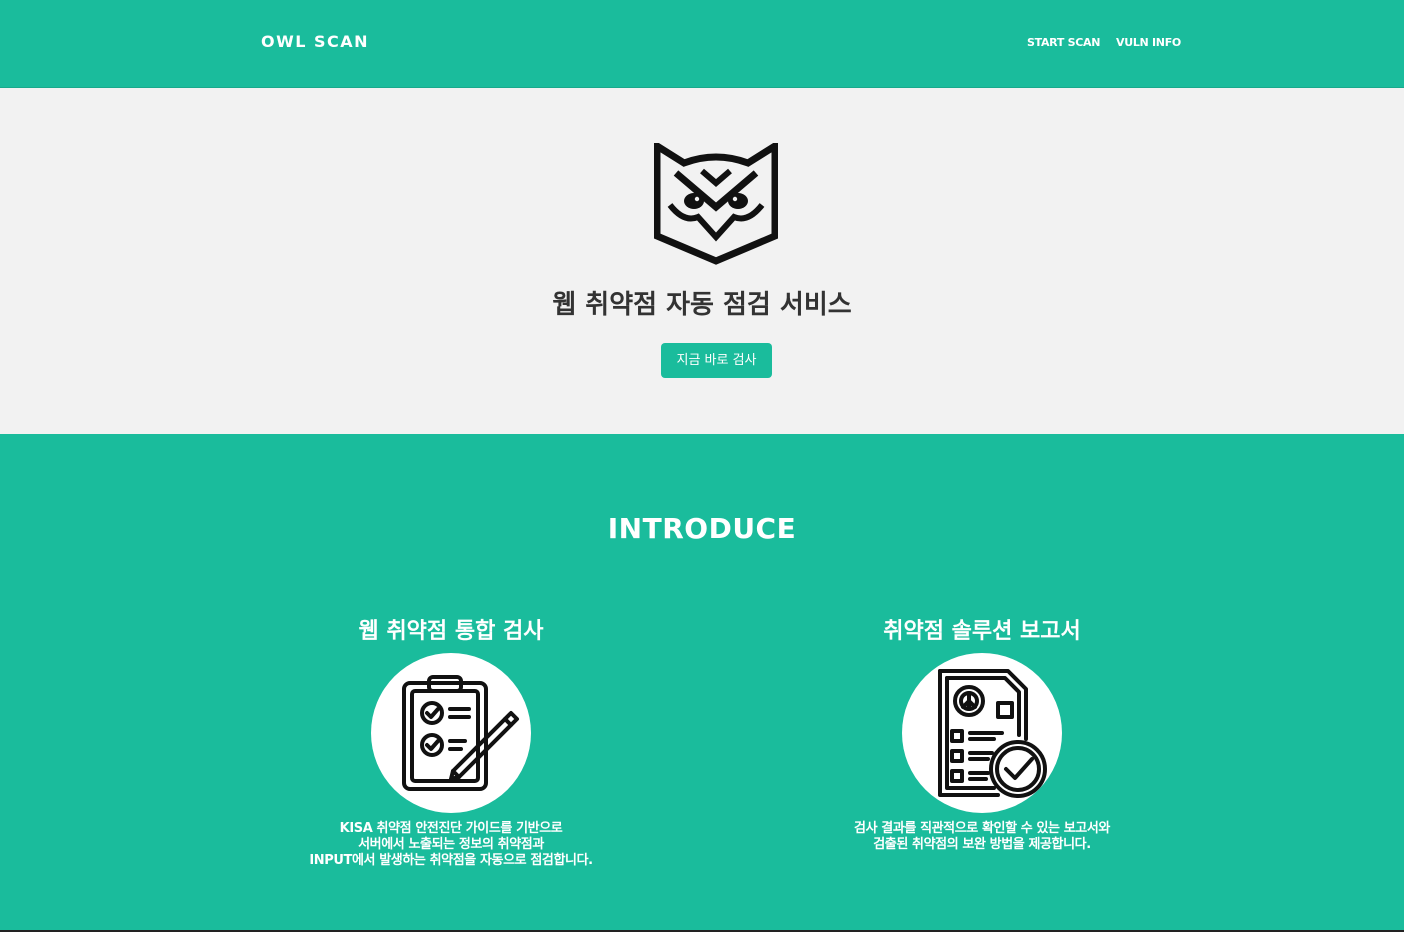 The height and width of the screenshot is (932, 1404). I want to click on nav-link-start-scan: START SCAN, so click(1063, 42).